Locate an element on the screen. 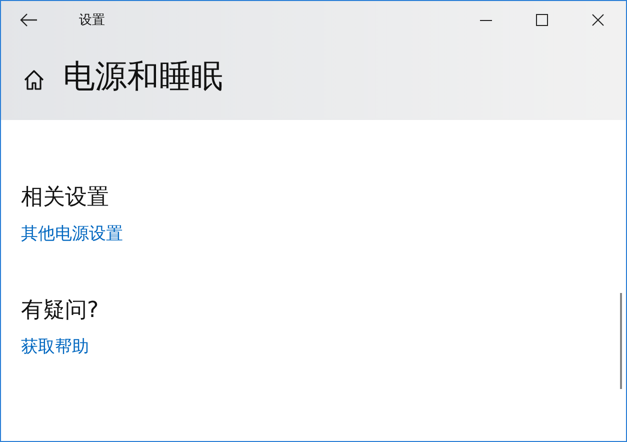 The image size is (627, 442). page-title: 电源和睡眠 is located at coordinates (143, 76).